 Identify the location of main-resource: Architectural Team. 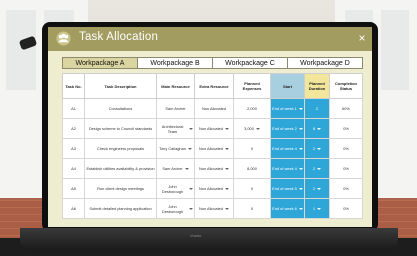
(175, 128).